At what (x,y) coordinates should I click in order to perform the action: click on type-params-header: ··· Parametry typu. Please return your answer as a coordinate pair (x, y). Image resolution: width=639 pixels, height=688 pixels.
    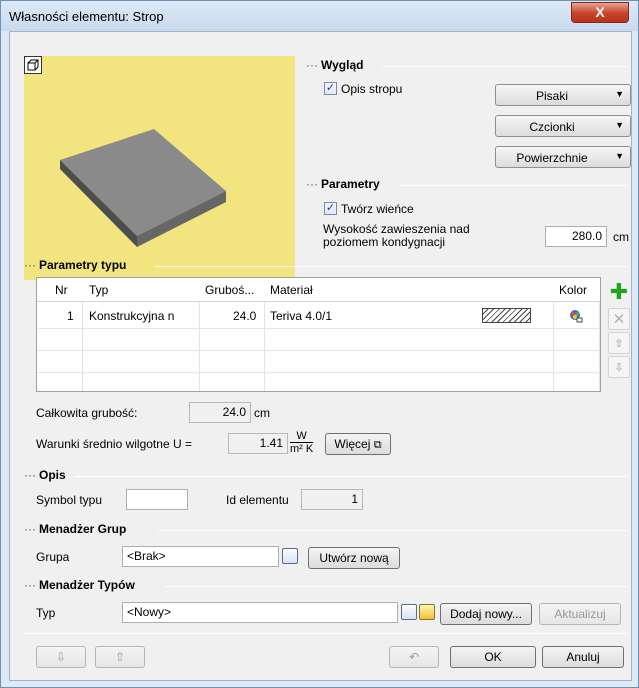
    Looking at the image, I should click on (75, 265).